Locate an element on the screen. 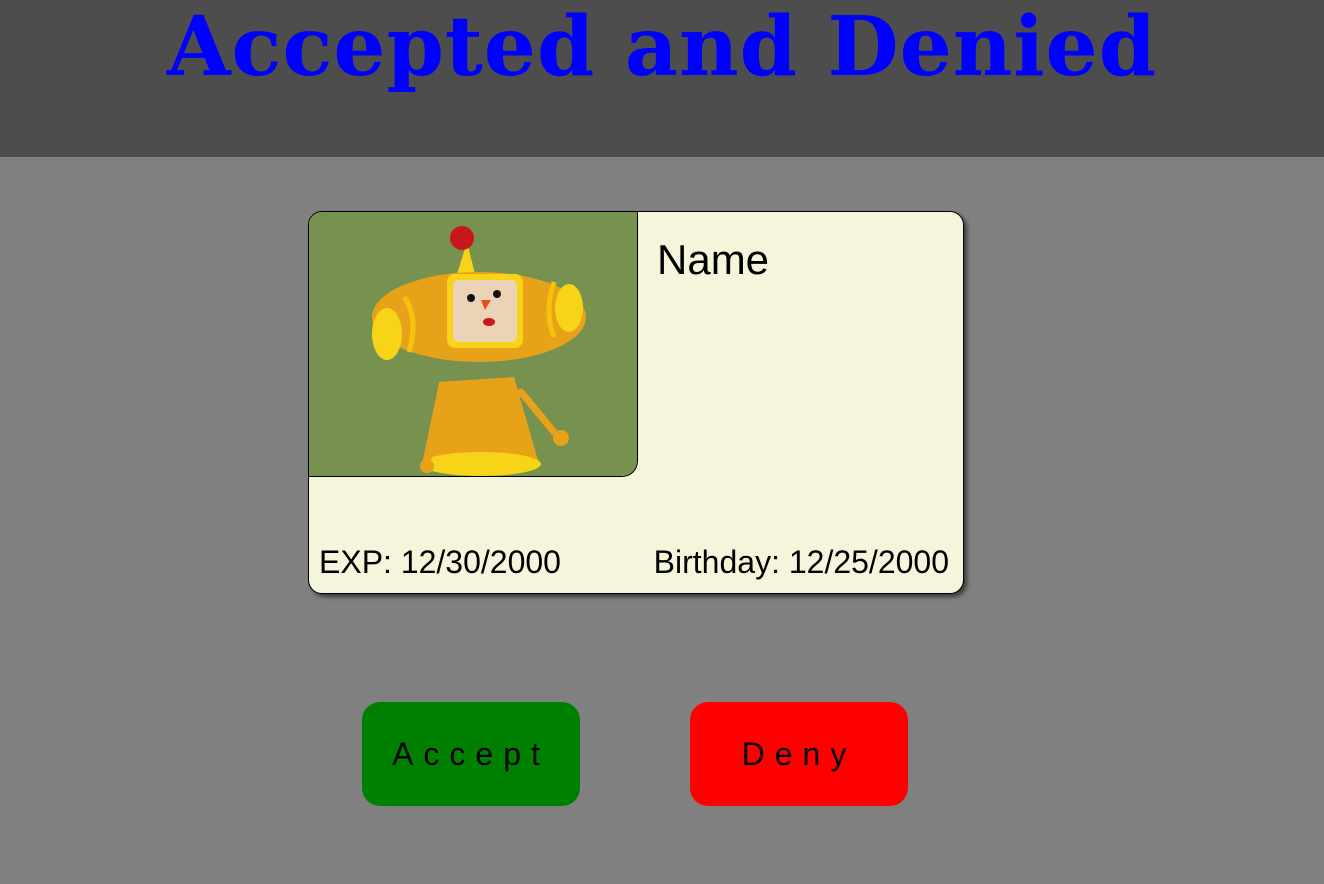  character-portrait-icon is located at coordinates (473, 344).